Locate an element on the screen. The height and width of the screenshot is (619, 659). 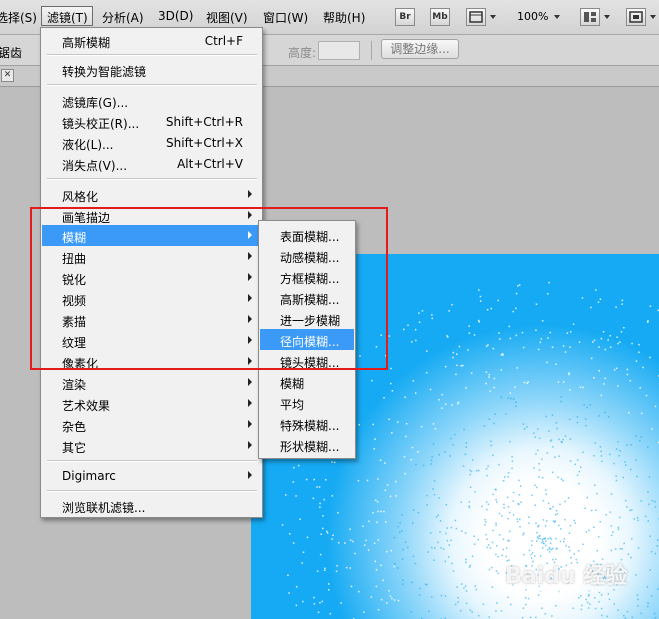
bridge-button: Br is located at coordinates (405, 17).